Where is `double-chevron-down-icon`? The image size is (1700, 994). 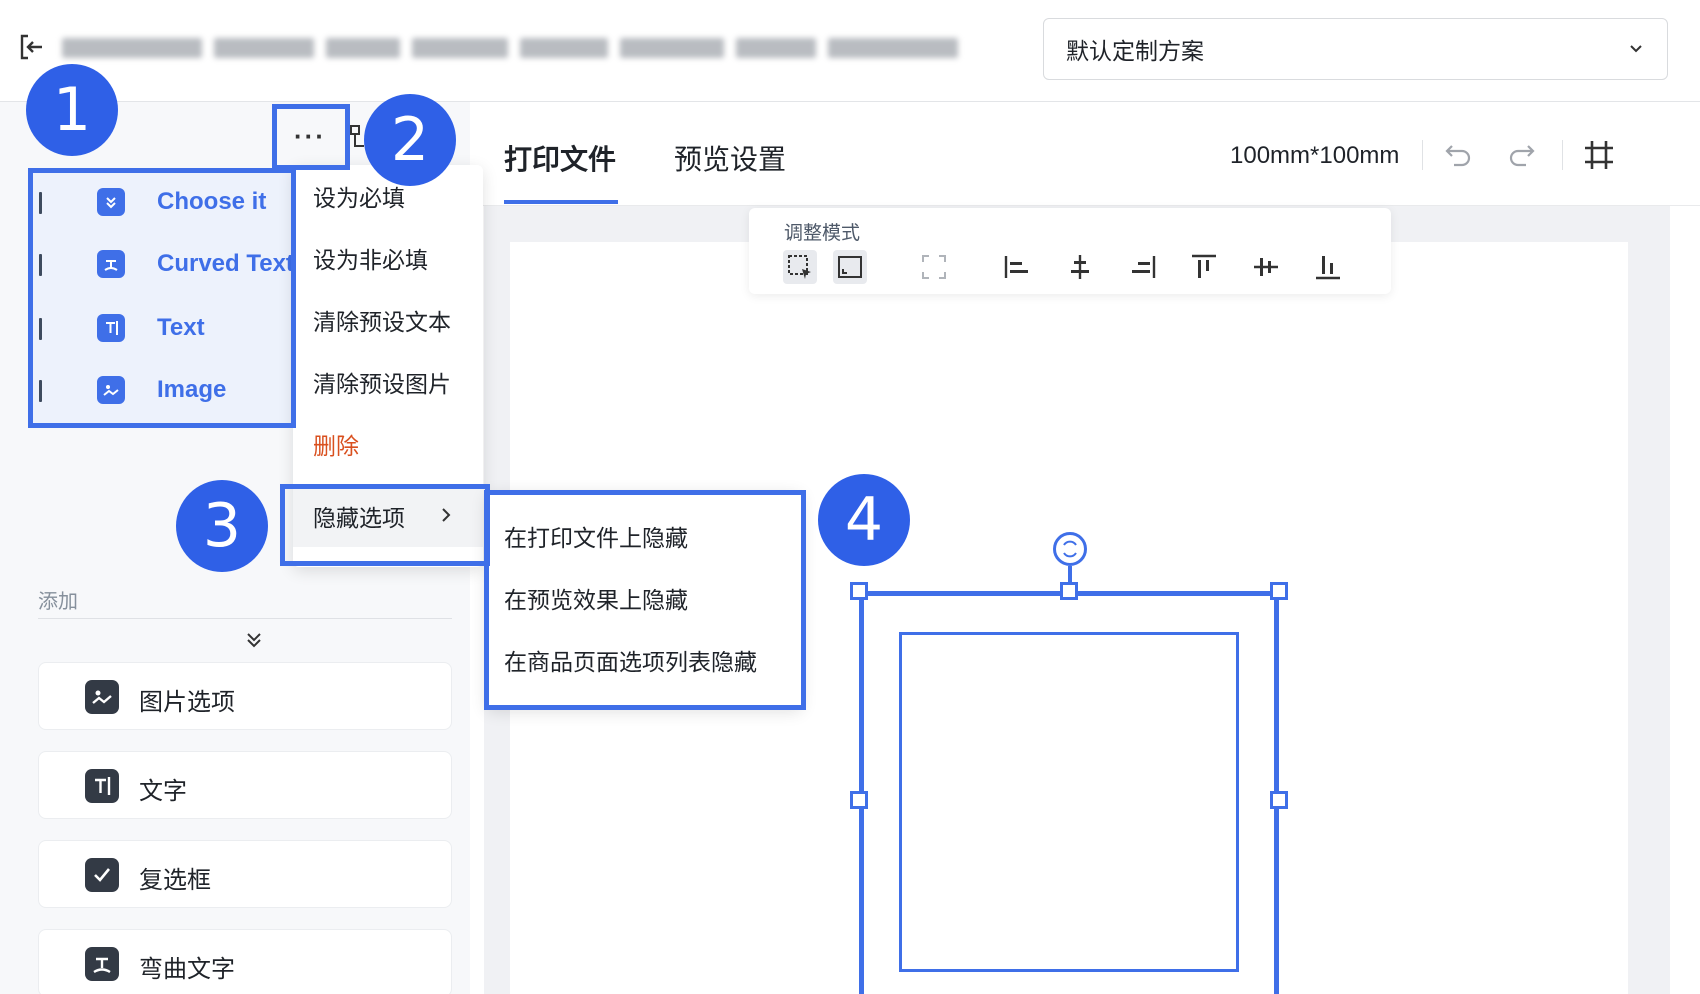
double-chevron-down-icon is located at coordinates (254, 640).